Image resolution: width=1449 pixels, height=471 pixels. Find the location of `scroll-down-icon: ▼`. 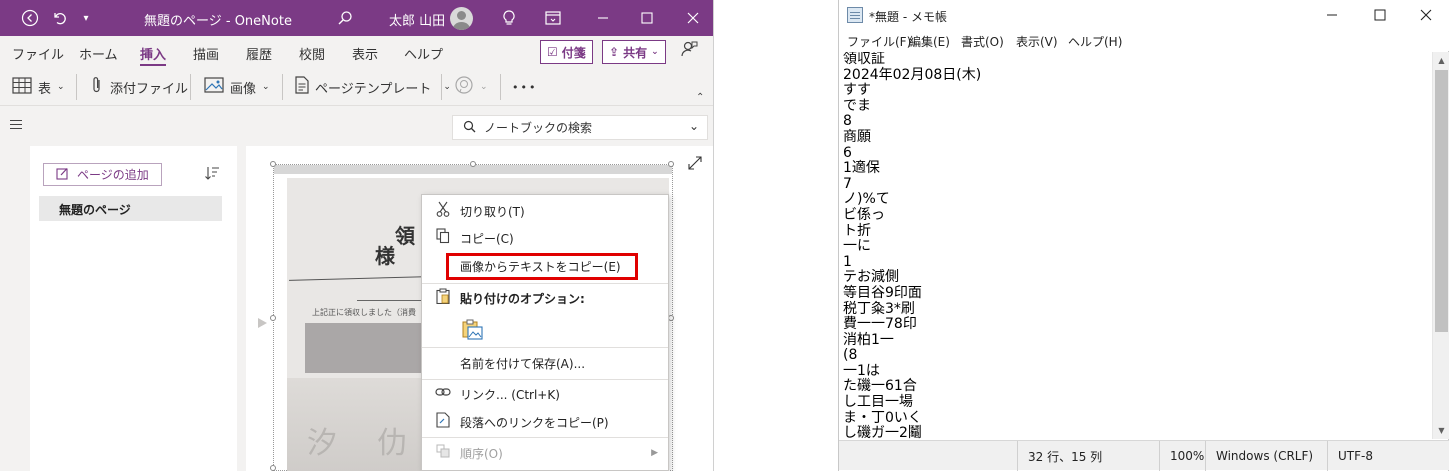

scroll-down-icon: ▼ is located at coordinates (1441, 430).